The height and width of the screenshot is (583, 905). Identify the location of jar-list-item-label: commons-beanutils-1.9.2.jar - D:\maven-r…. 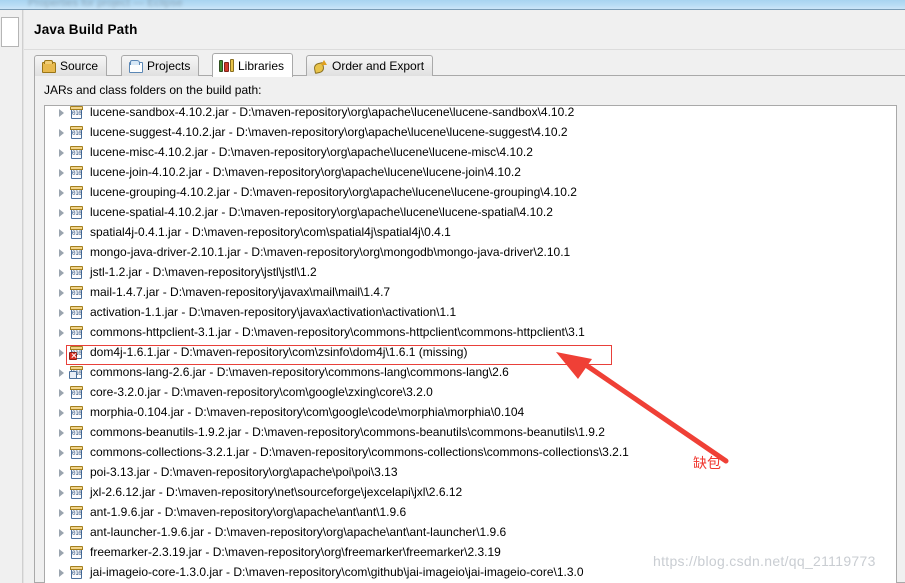
(347, 432).